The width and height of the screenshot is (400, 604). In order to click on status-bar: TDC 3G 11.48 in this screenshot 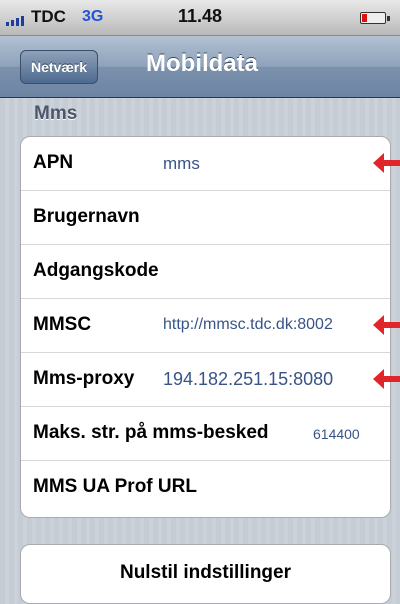, I will do `click(200, 18)`.